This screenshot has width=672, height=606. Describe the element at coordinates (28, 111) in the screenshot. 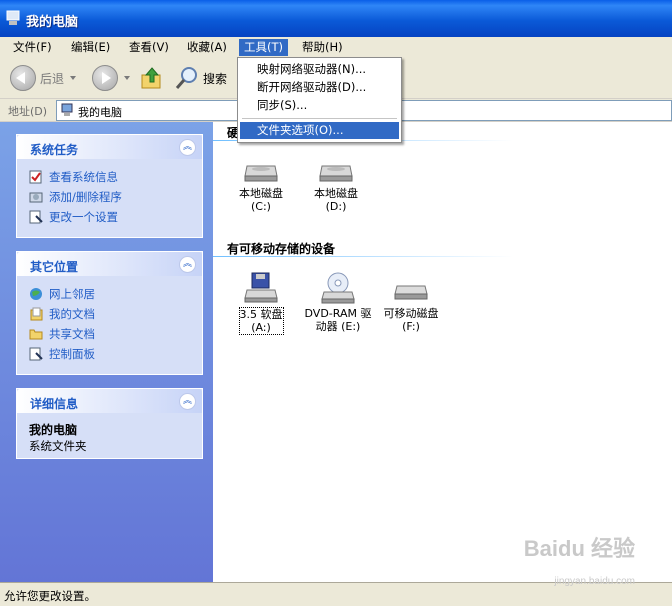

I see `address-label: 地址(D)` at that location.